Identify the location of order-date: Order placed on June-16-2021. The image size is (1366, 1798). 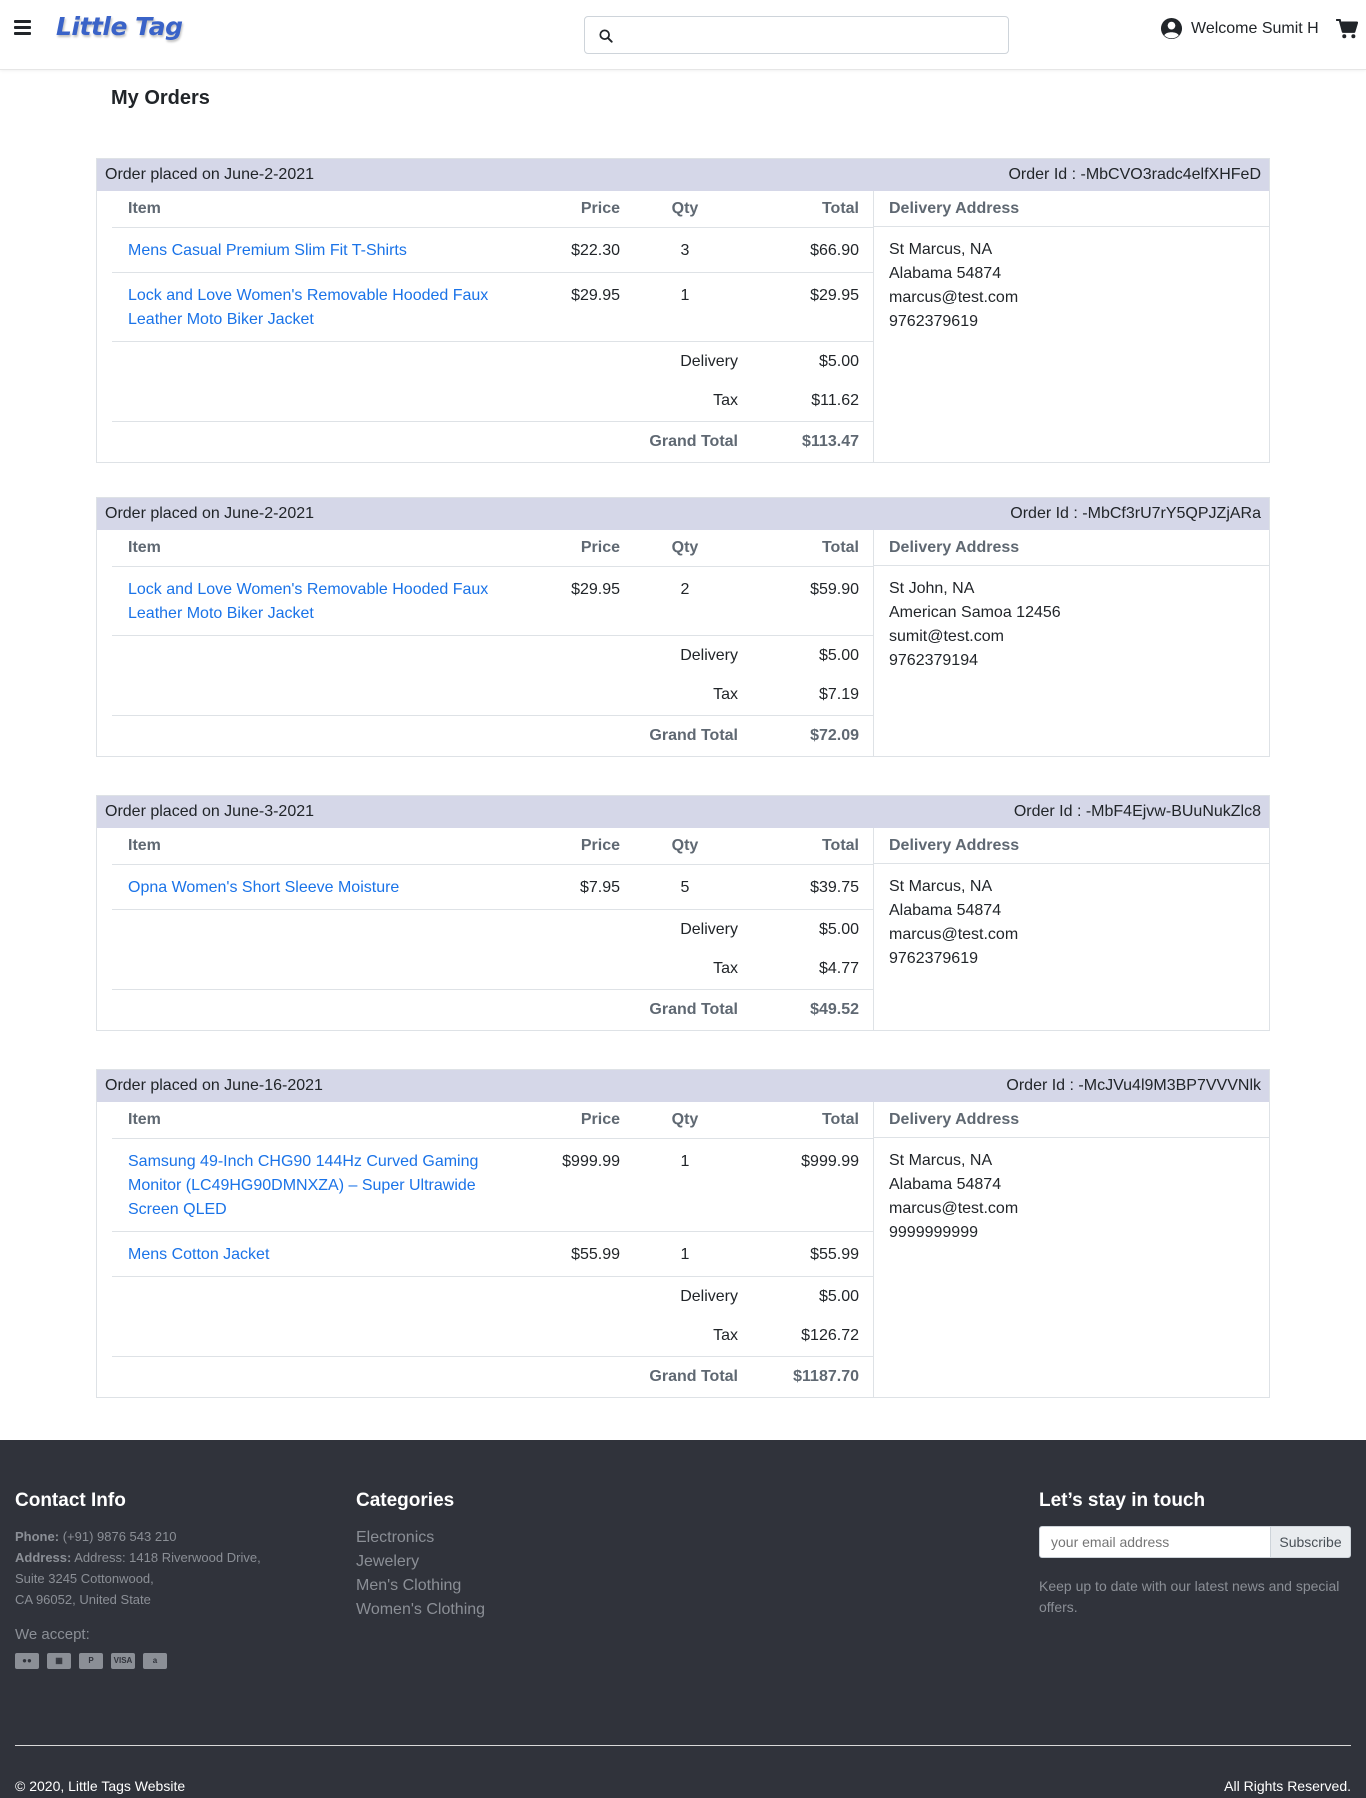
(214, 1085).